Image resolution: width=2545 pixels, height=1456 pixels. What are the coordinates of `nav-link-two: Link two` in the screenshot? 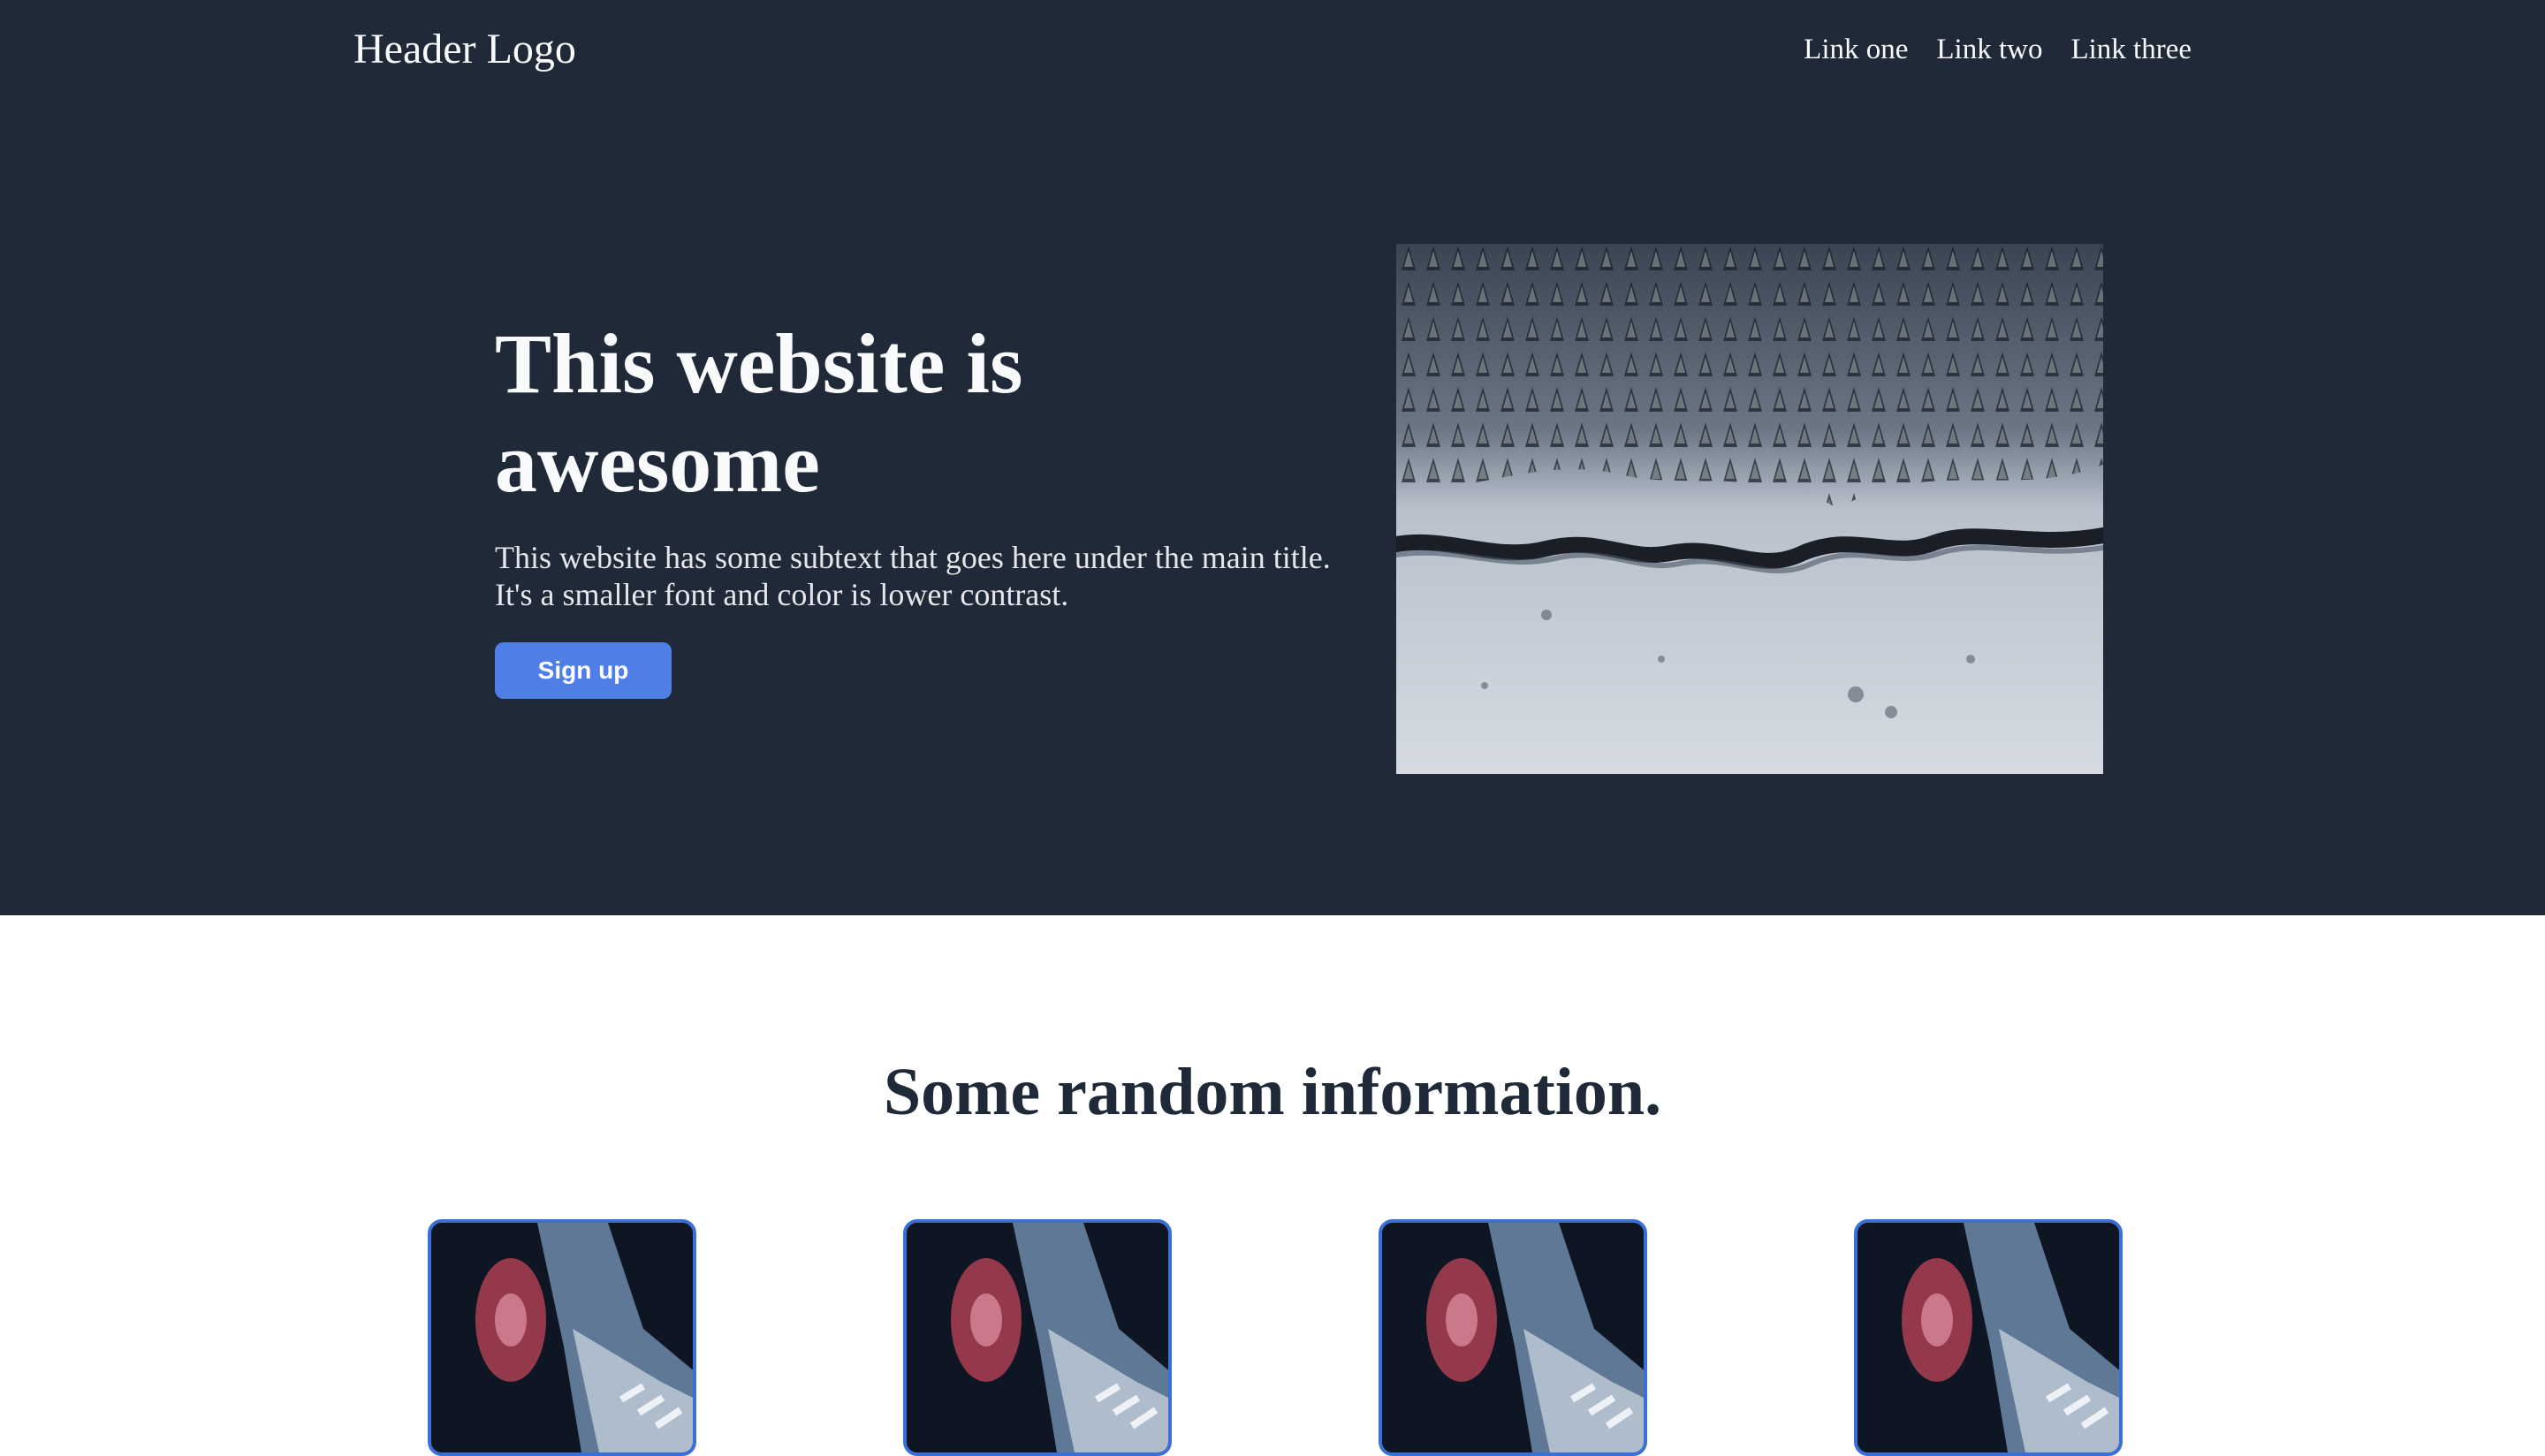 It's located at (1989, 49).